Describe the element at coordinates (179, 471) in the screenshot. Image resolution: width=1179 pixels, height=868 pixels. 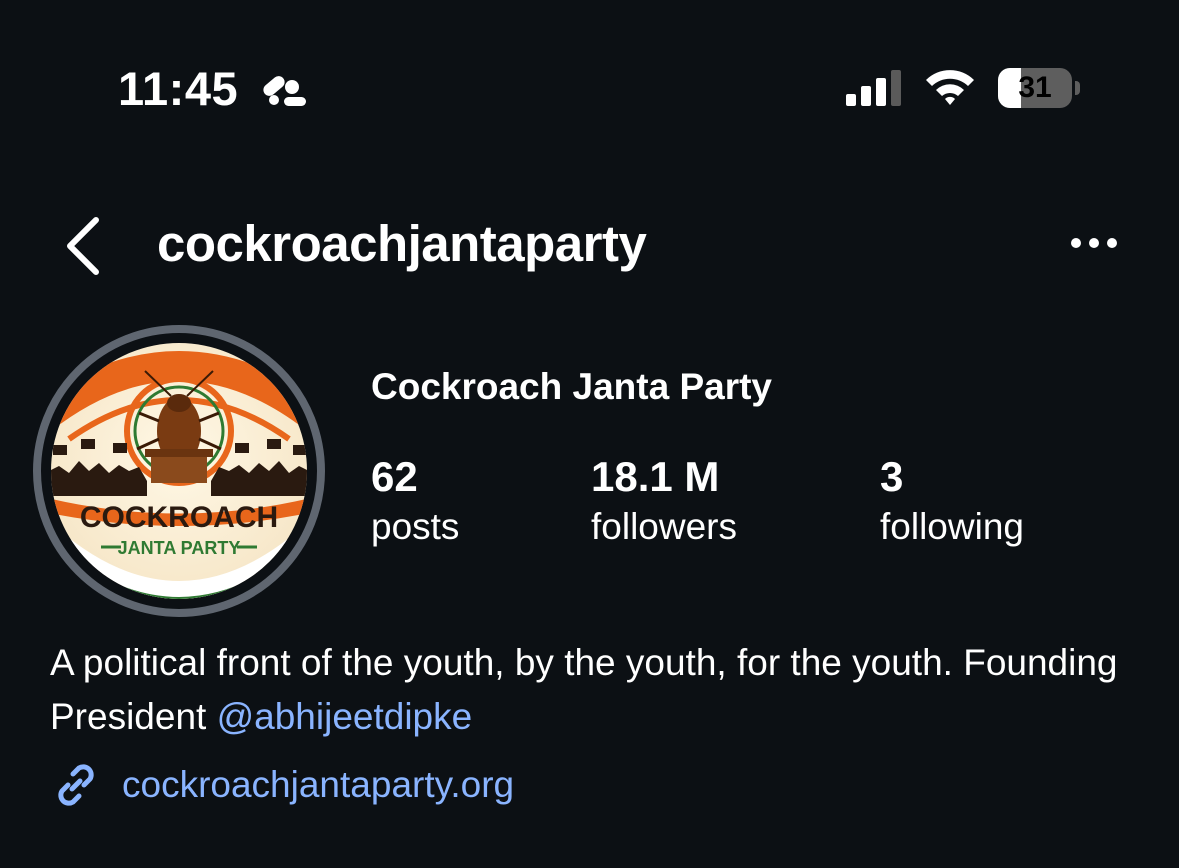
I see `profile-avatar: COCKROACH JANTA PARTY` at that location.